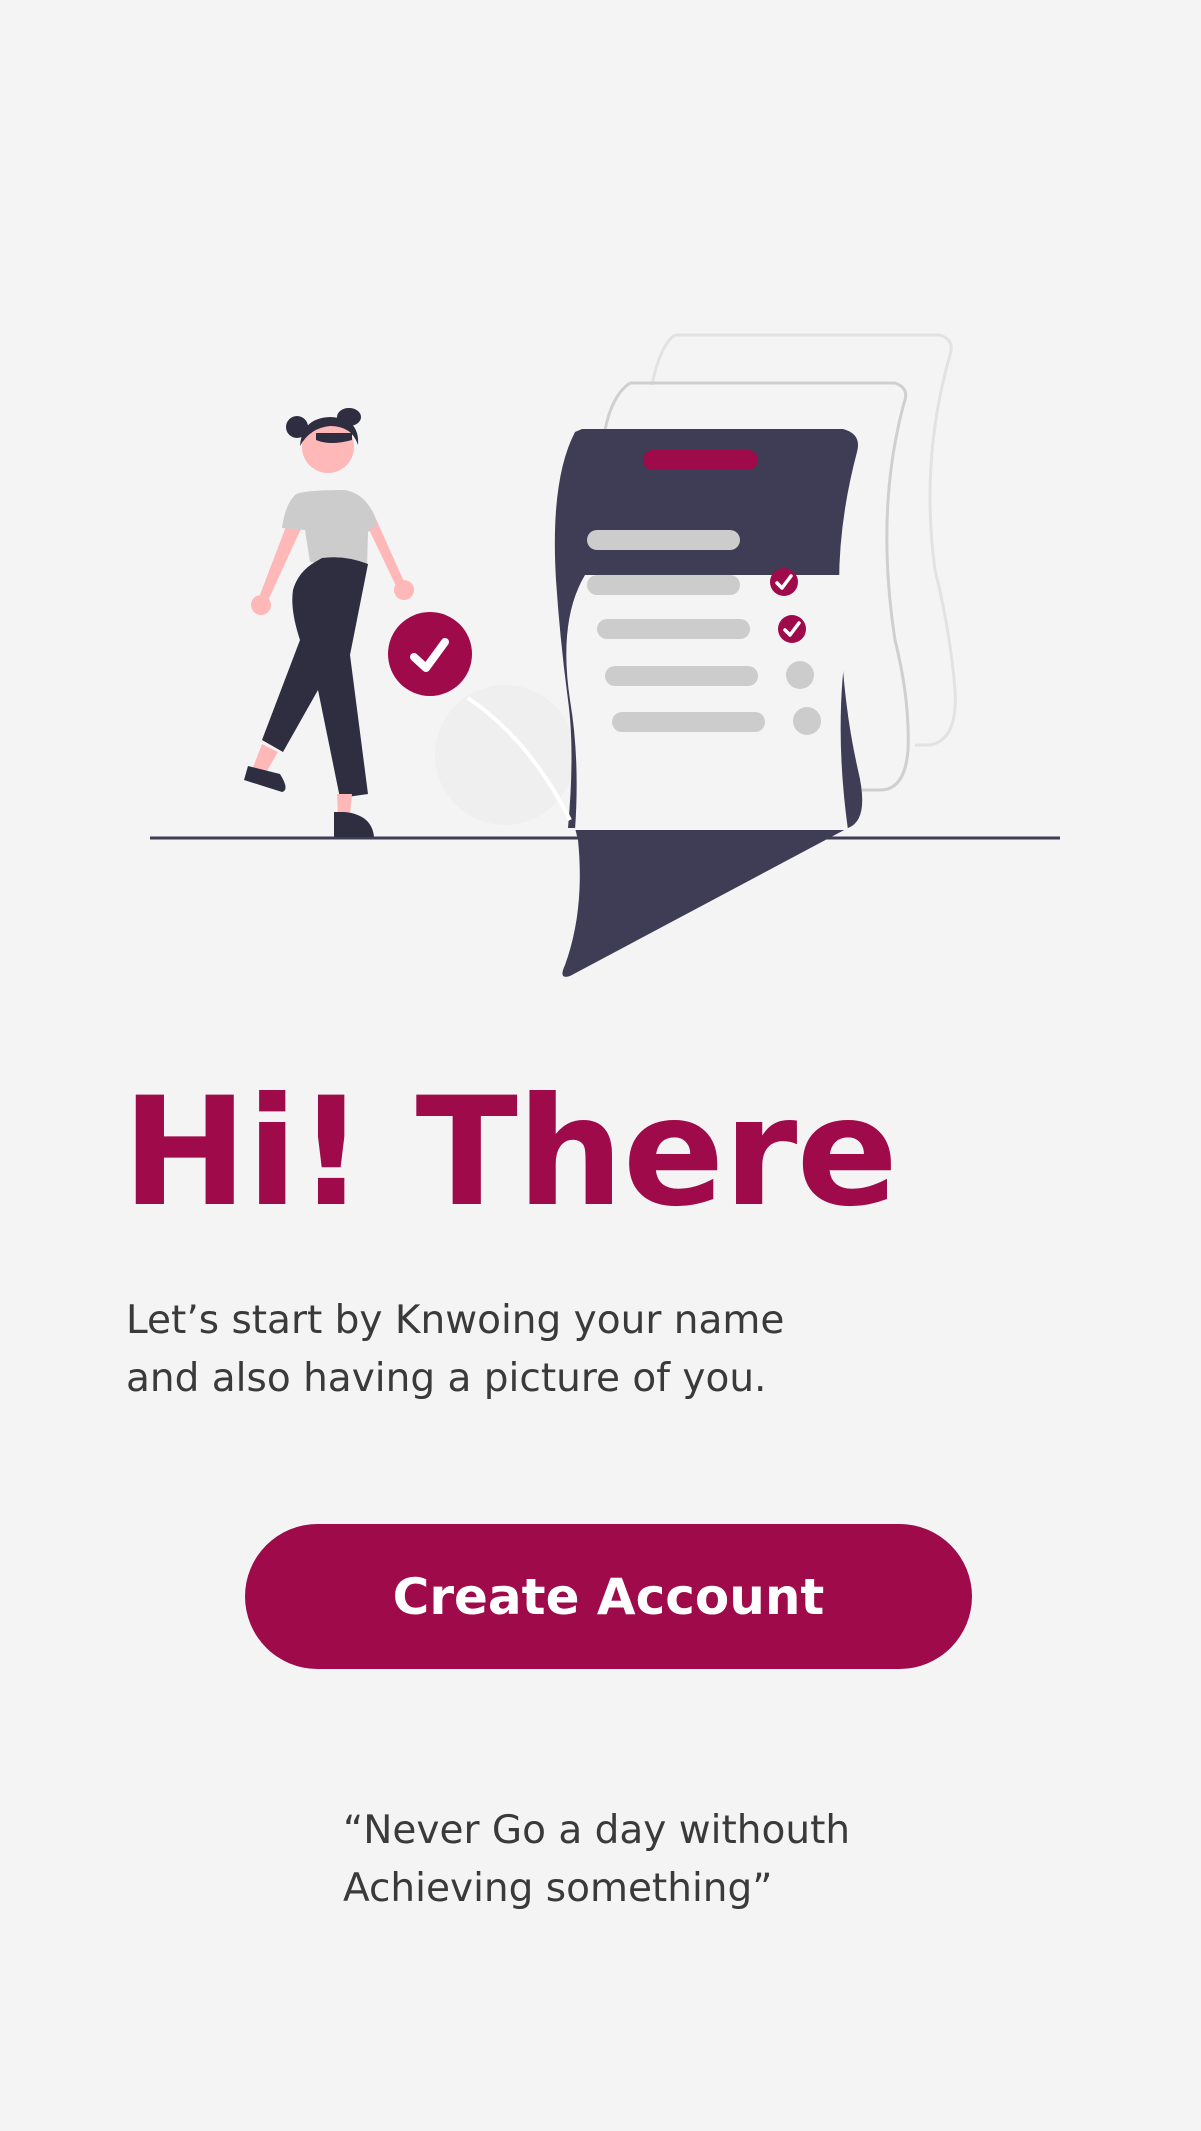 This screenshot has width=1201, height=2131. What do you see at coordinates (597, 1830) in the screenshot?
I see `quote-line-1: “Never Go a day withouth` at bounding box center [597, 1830].